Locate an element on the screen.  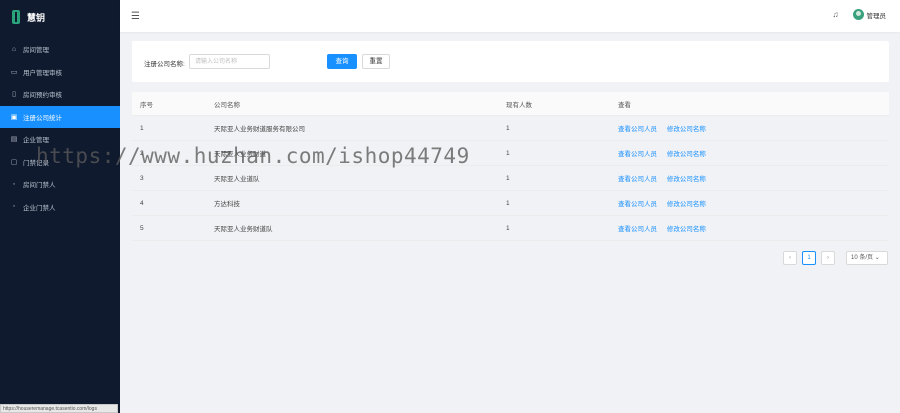
sidebar-item-company-stats: ▣ 注册公司统计 is located at coordinates (60, 116).